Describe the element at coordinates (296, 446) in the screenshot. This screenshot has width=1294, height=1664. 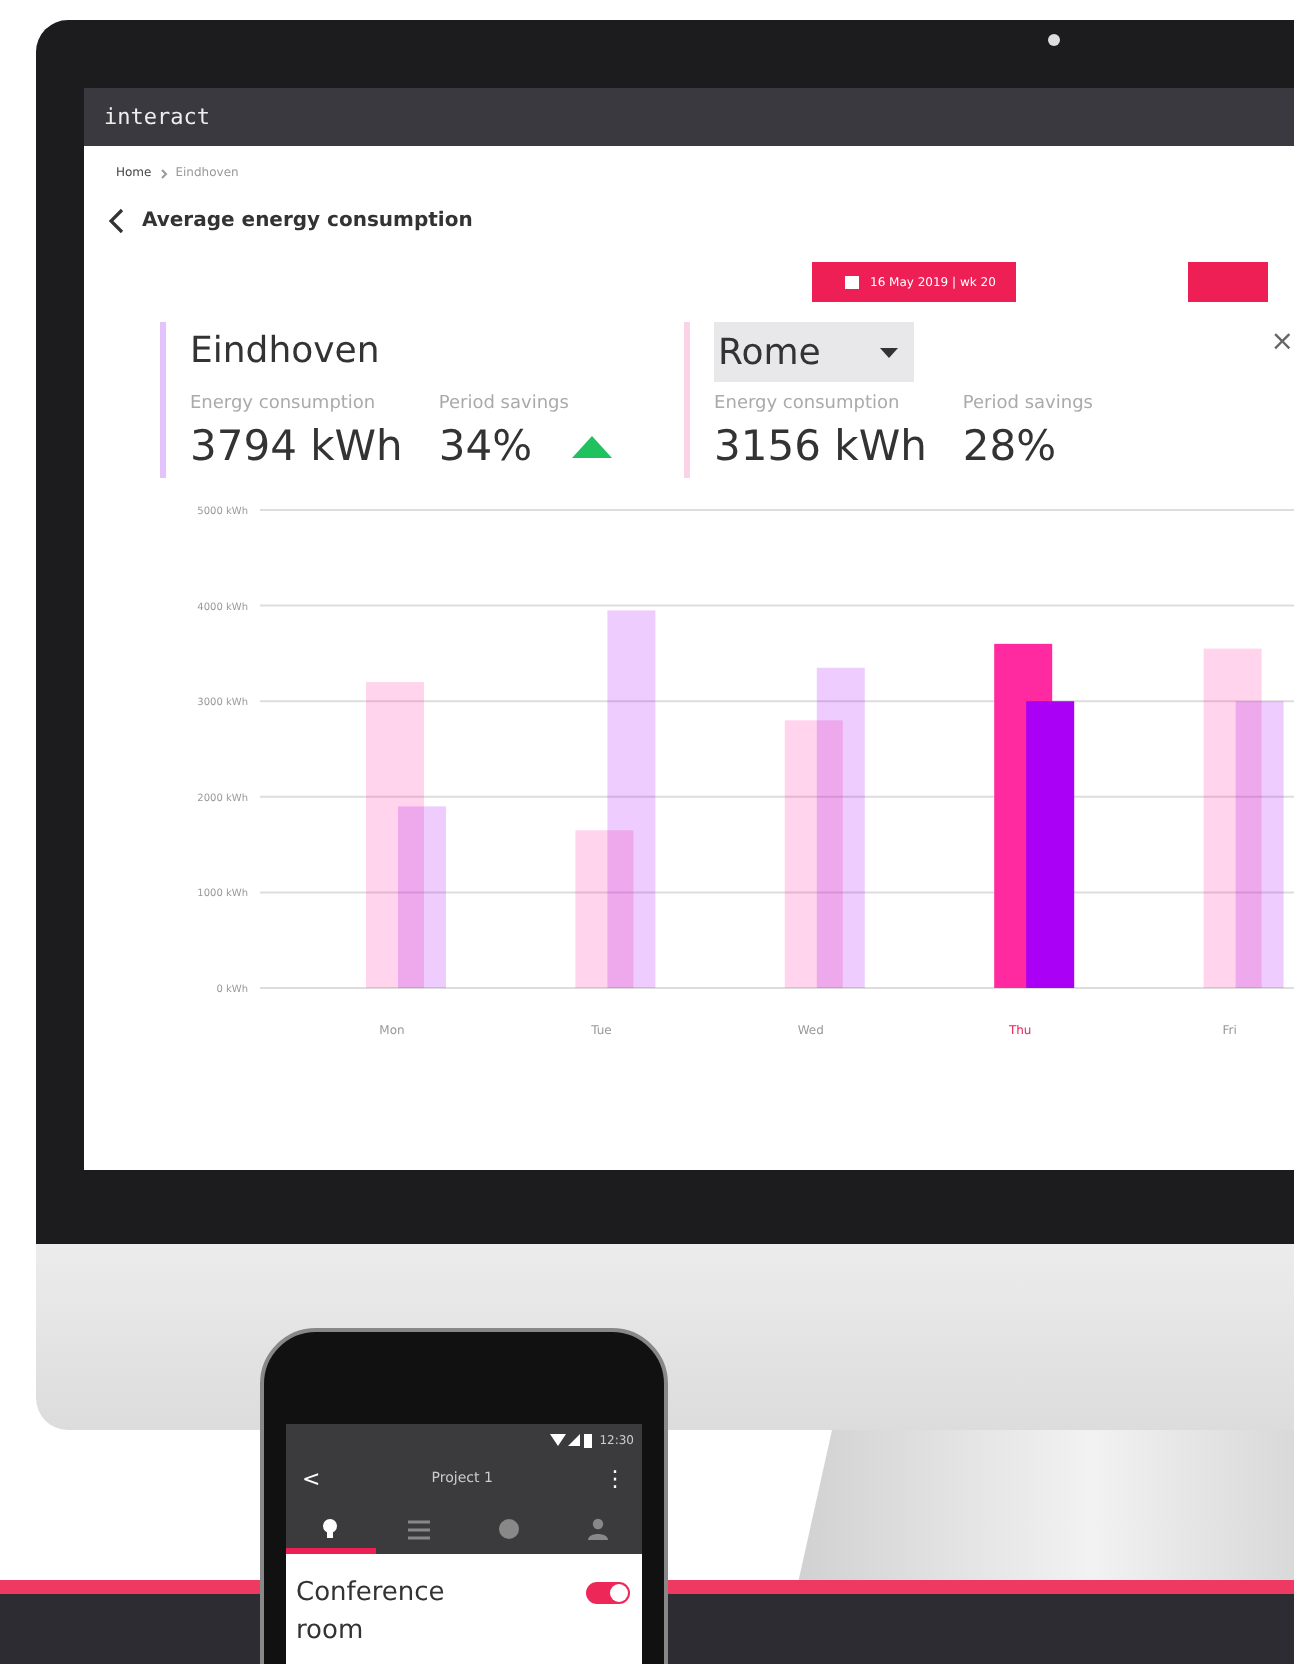
I see `metric-value: 3794 kWh` at that location.